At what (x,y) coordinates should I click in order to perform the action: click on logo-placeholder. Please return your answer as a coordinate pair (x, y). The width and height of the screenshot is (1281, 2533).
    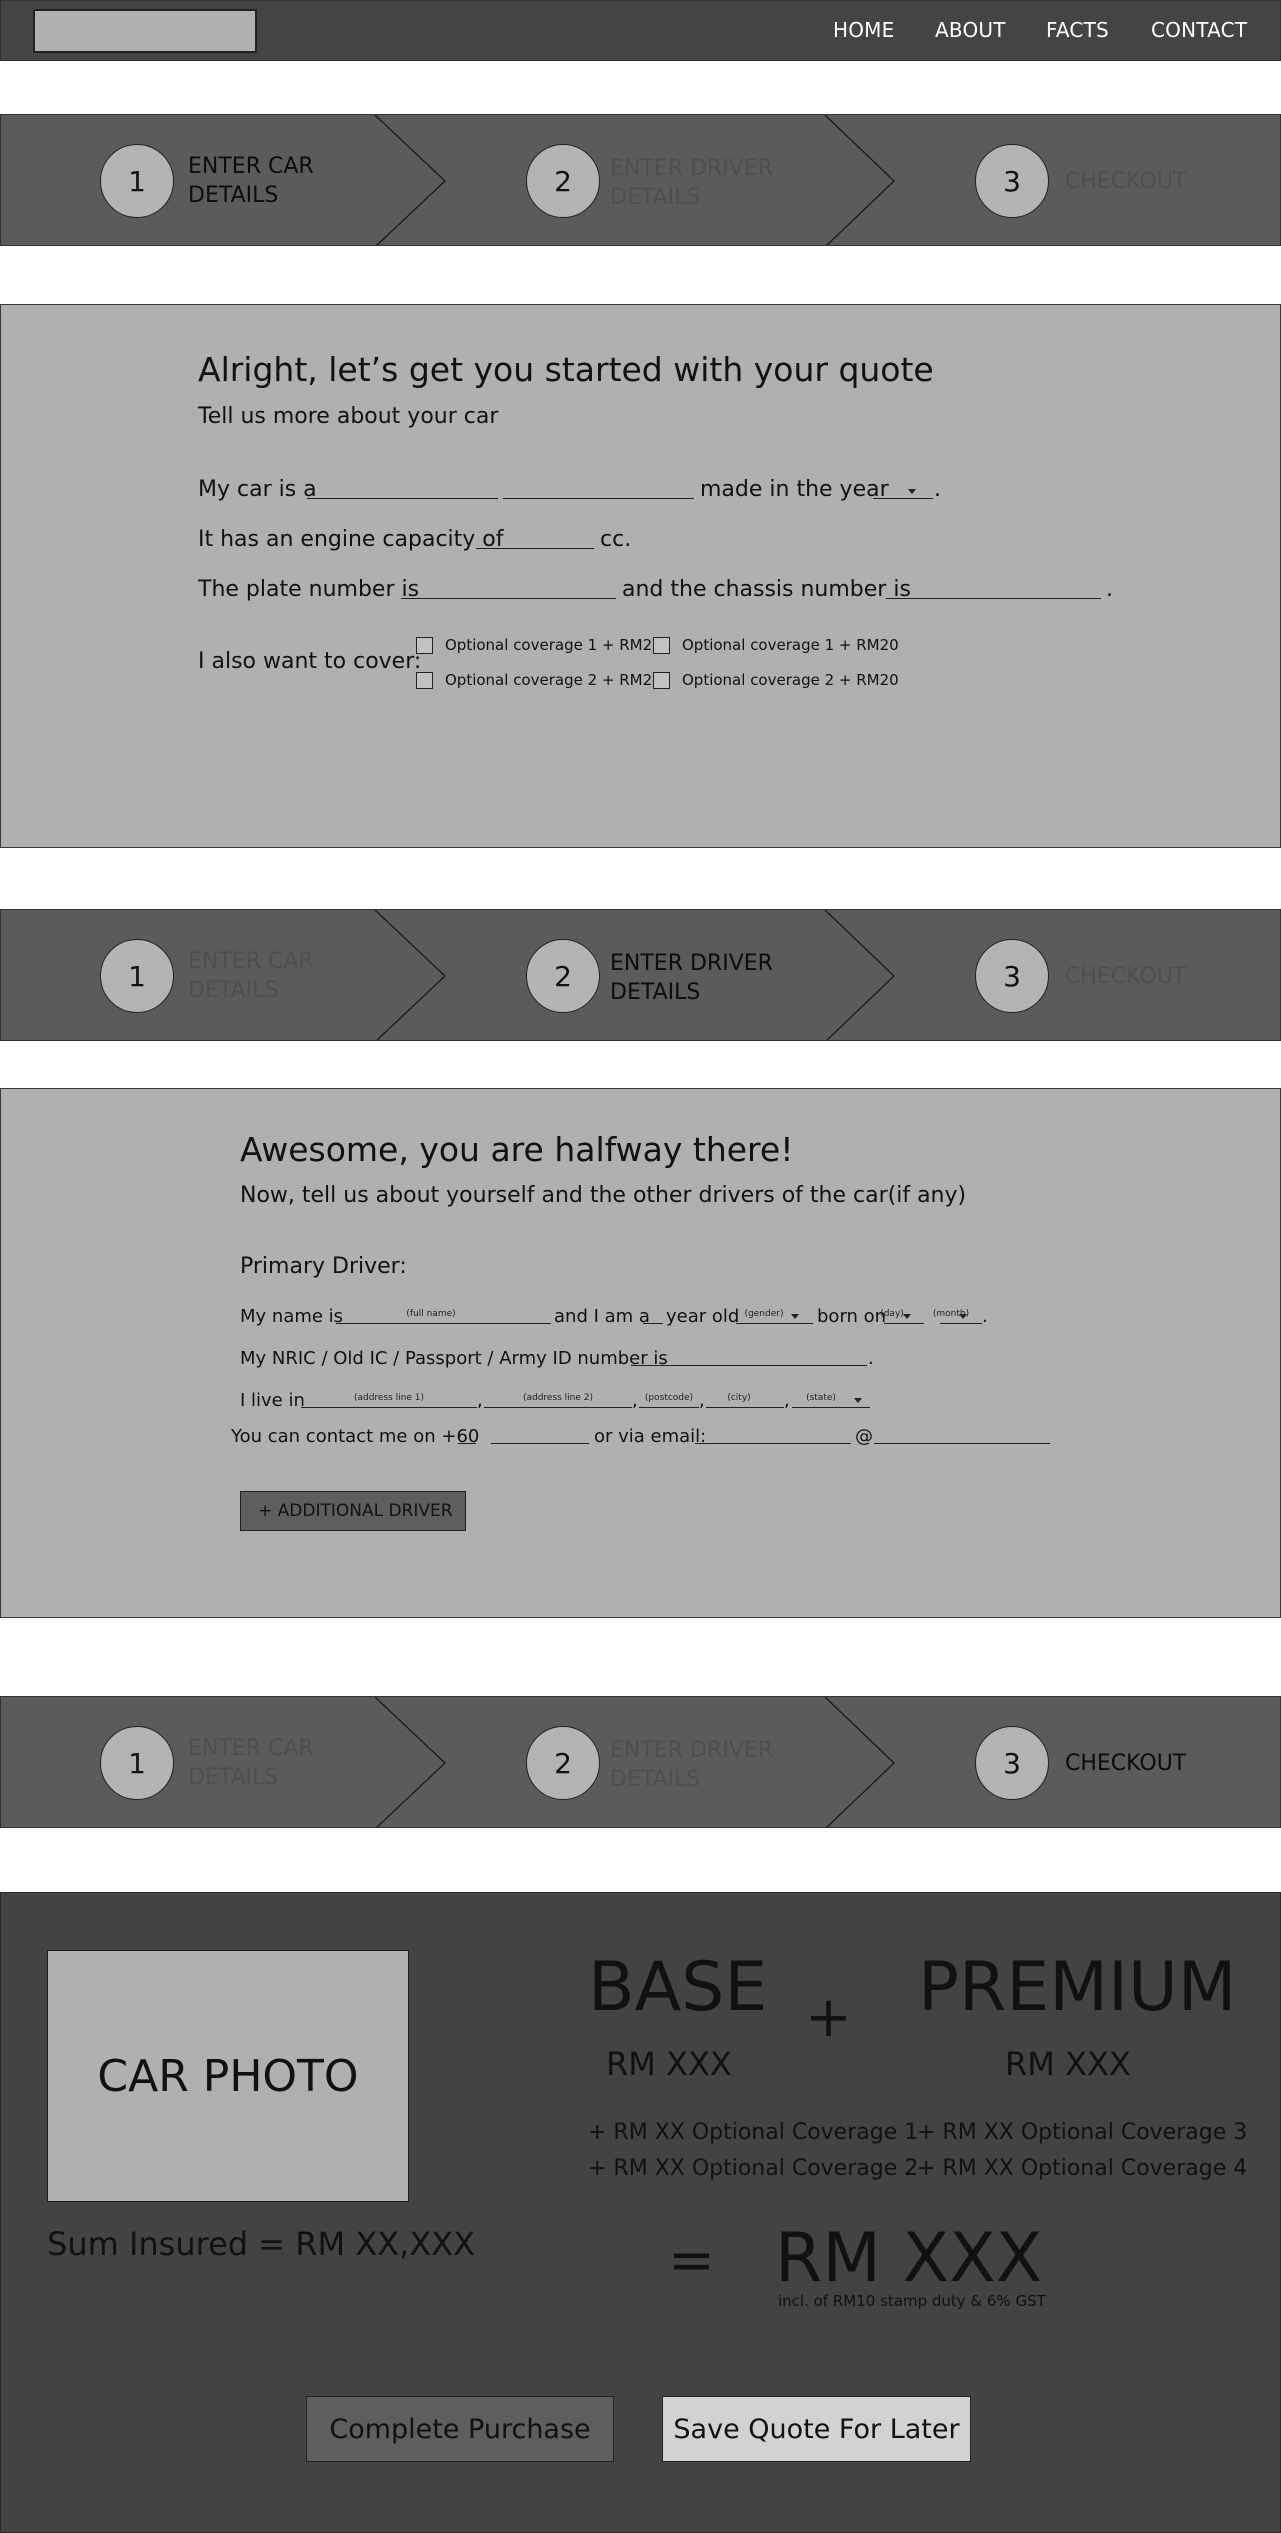
    Looking at the image, I should click on (145, 31).